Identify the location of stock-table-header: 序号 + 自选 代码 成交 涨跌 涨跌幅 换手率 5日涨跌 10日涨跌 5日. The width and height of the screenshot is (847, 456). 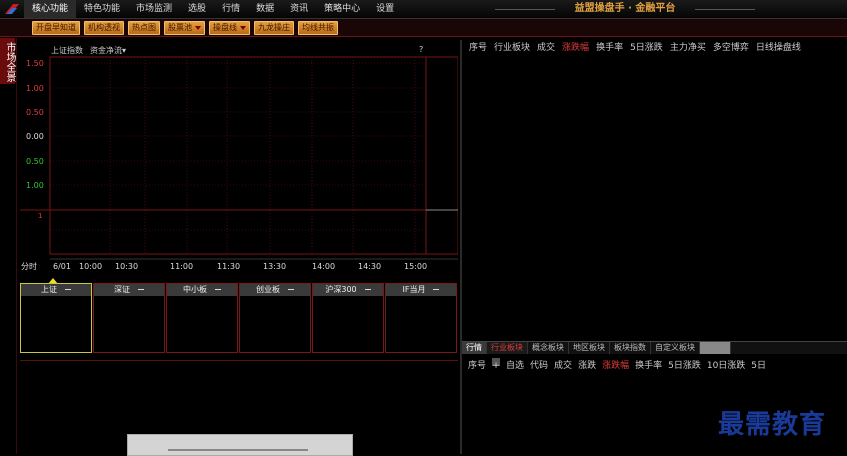
(654, 366).